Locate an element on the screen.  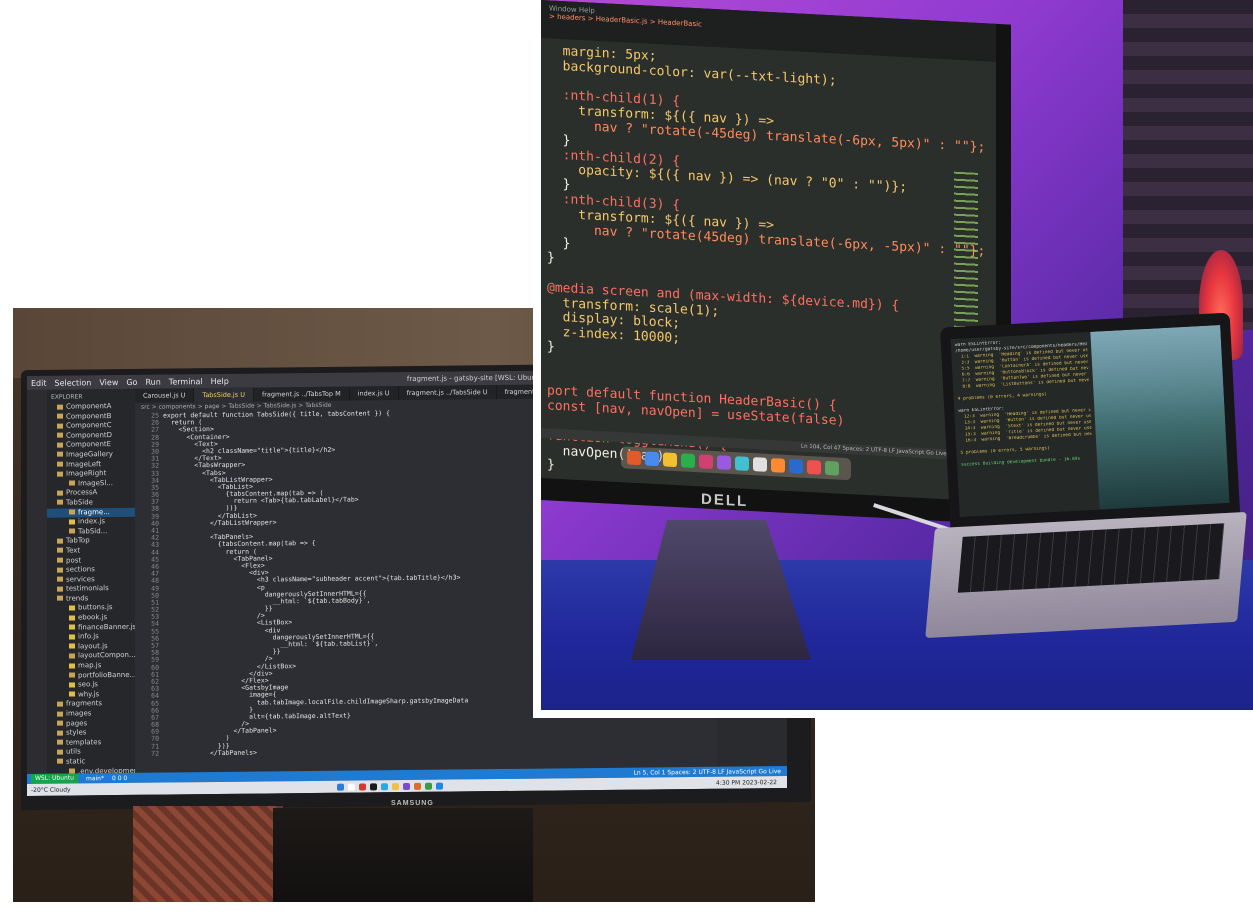
status-left-item: WSL: Ubuntu is located at coordinates (54, 778).